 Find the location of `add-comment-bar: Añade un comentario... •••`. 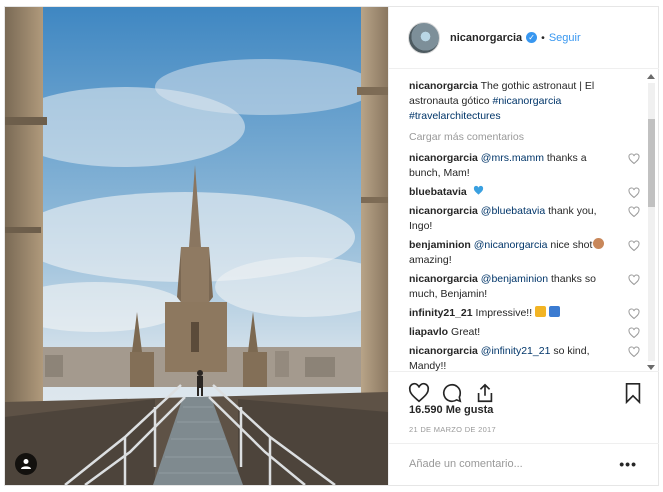

add-comment-bar: Añade un comentario... ••• is located at coordinates (524, 464).